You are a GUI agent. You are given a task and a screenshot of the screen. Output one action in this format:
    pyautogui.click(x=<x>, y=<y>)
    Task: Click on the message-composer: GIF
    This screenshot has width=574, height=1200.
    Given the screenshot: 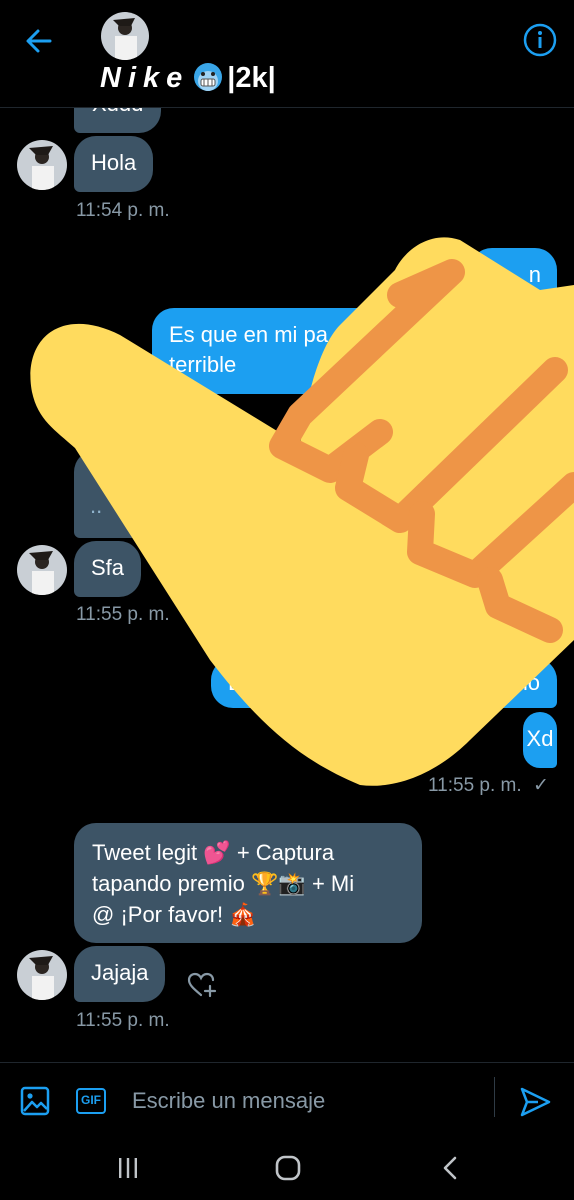 What is the action you would take?
    pyautogui.click(x=287, y=1100)
    